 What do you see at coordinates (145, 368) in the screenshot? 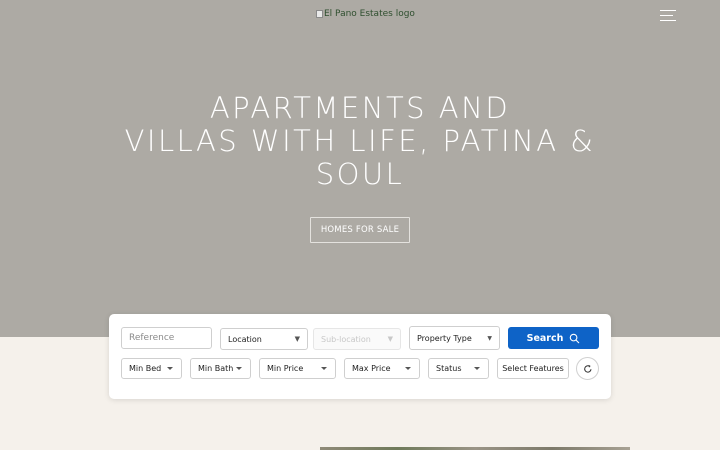
I see `min-bed-label: Min Bed` at bounding box center [145, 368].